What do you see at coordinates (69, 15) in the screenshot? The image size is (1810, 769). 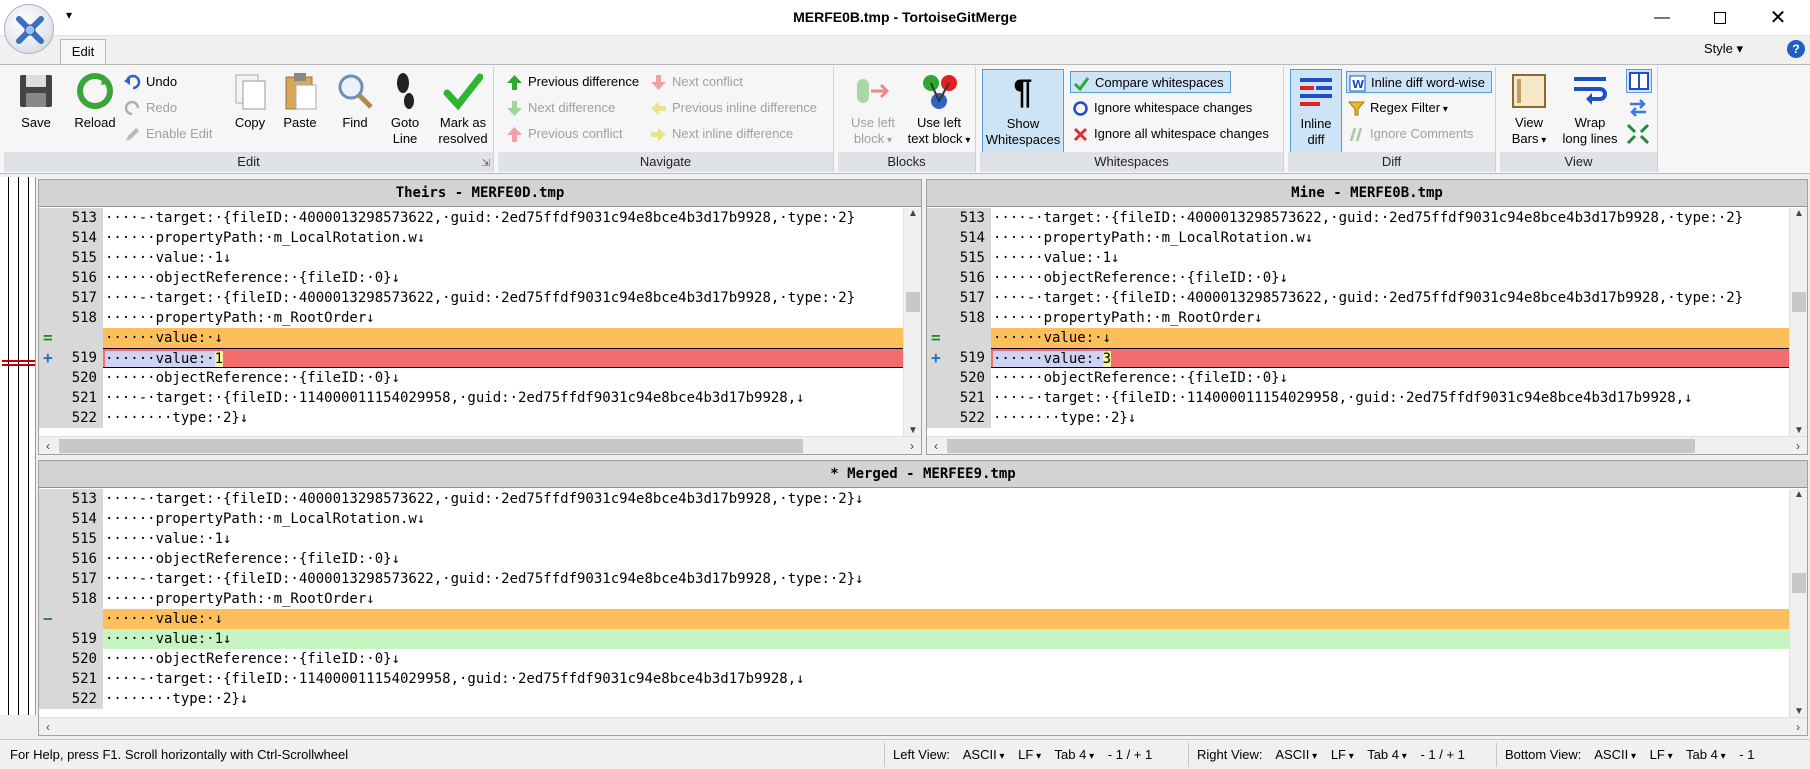 I see `quick-access-dropdown-icon: ▾` at bounding box center [69, 15].